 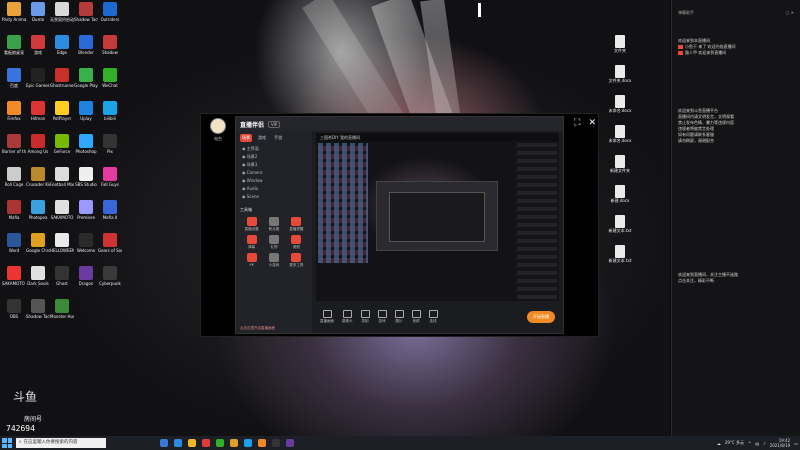 I want to click on steam-icon, so click(x=290, y=443).